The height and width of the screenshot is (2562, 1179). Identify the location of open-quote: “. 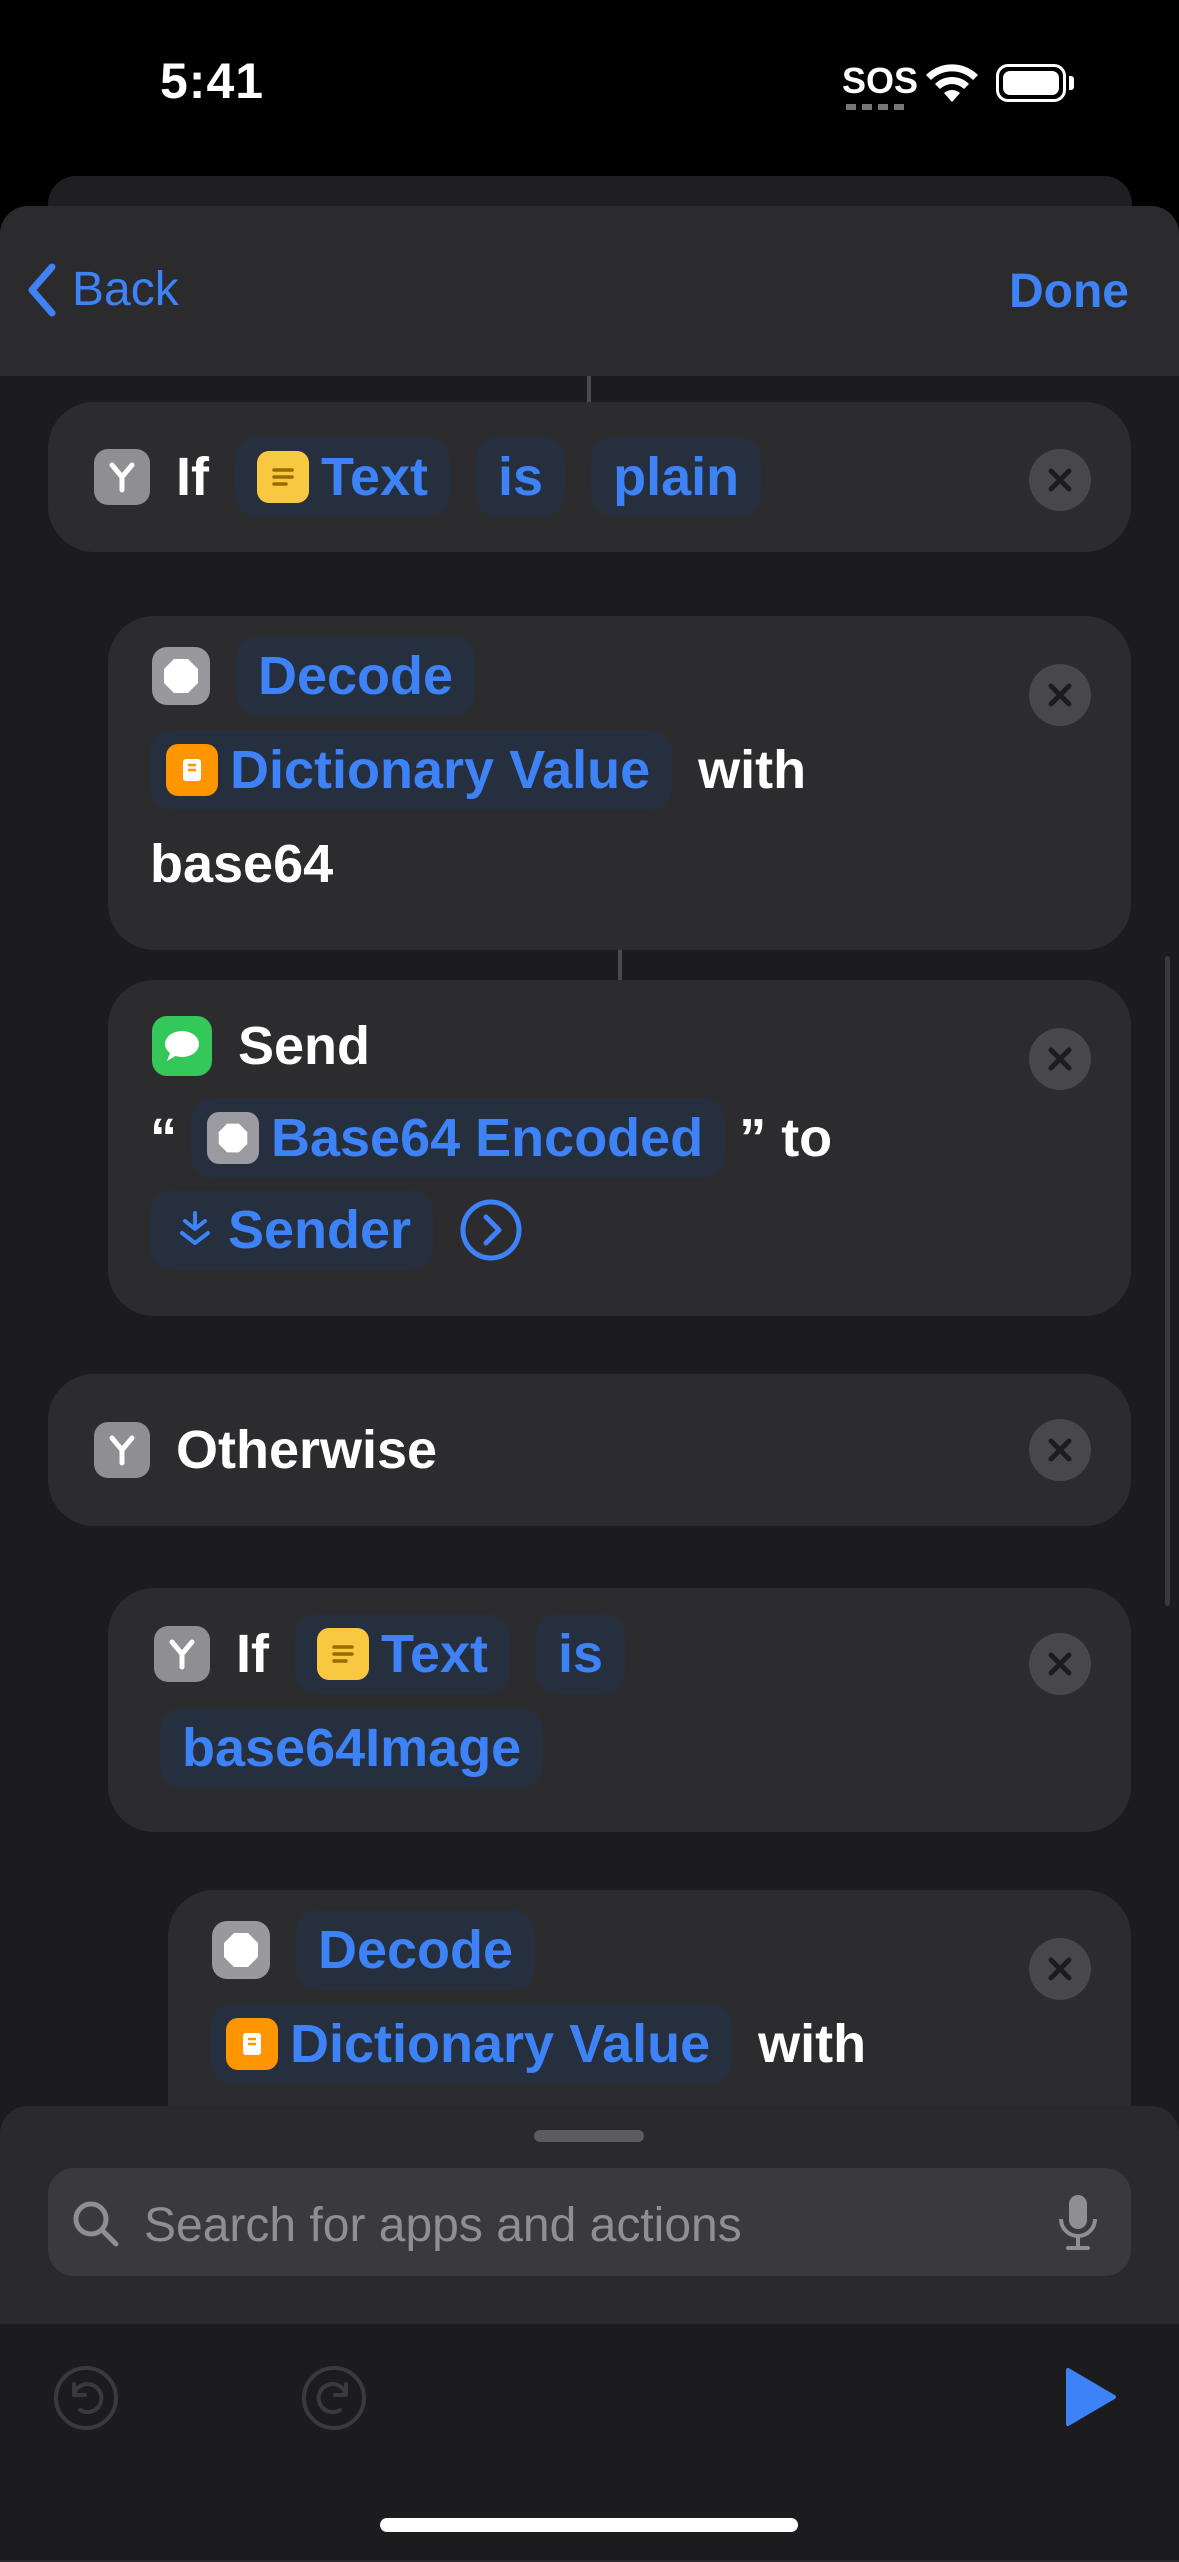
(163, 1138).